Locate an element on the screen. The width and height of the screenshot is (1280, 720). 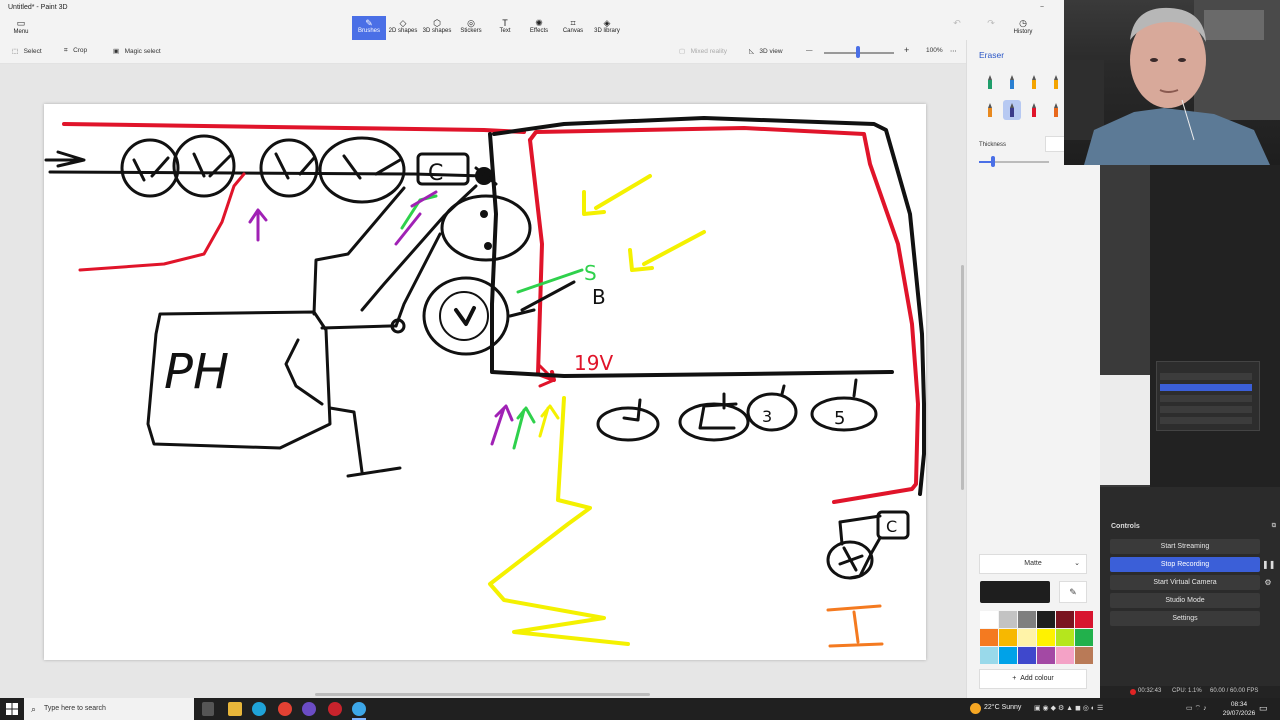
obs-icon is located at coordinates (309, 709).